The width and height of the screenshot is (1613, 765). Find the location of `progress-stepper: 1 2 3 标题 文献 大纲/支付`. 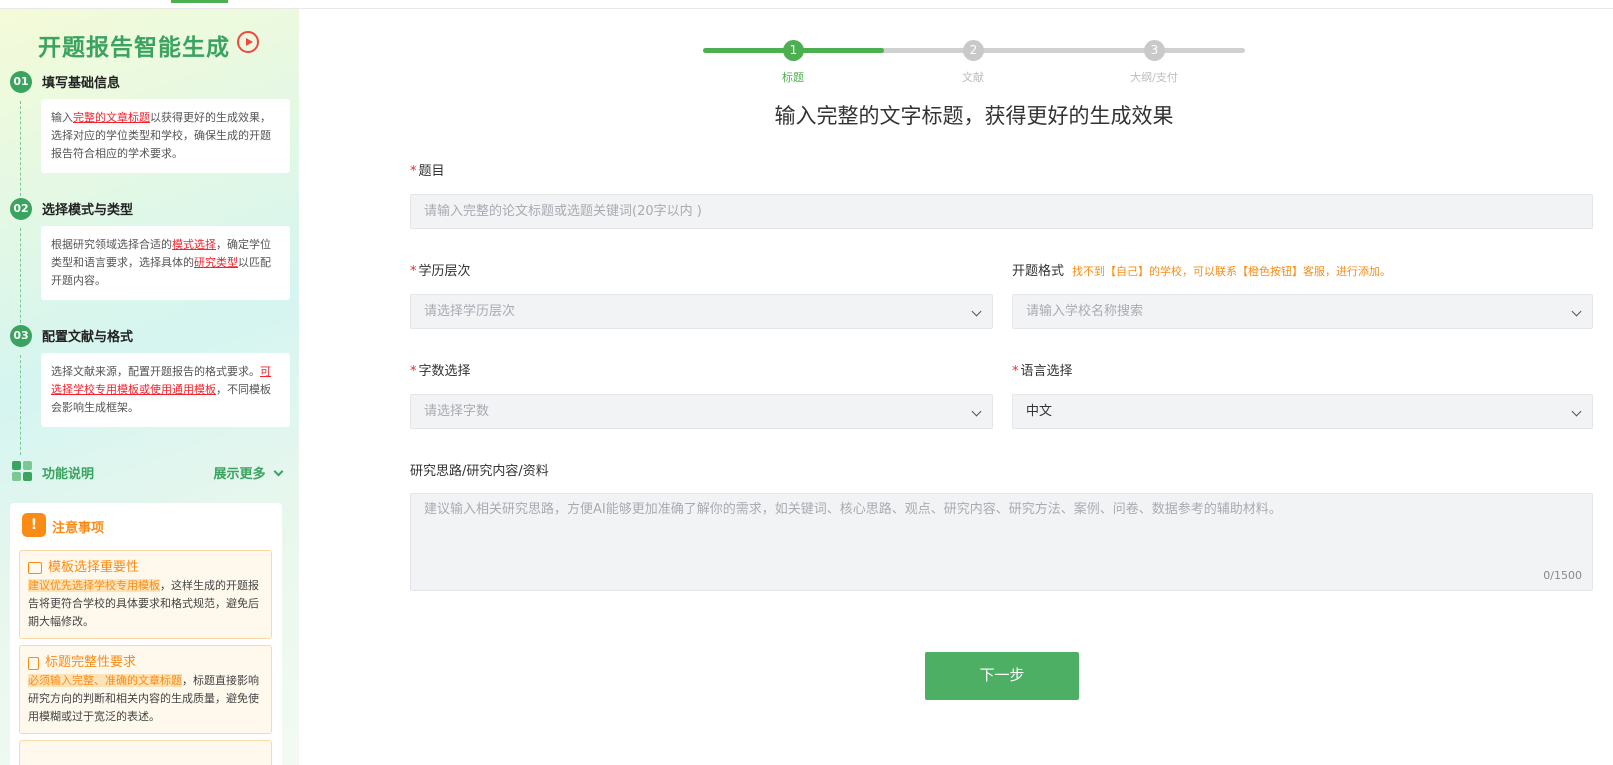

progress-stepper: 1 2 3 标题 文献 大纲/支付 is located at coordinates (974, 63).